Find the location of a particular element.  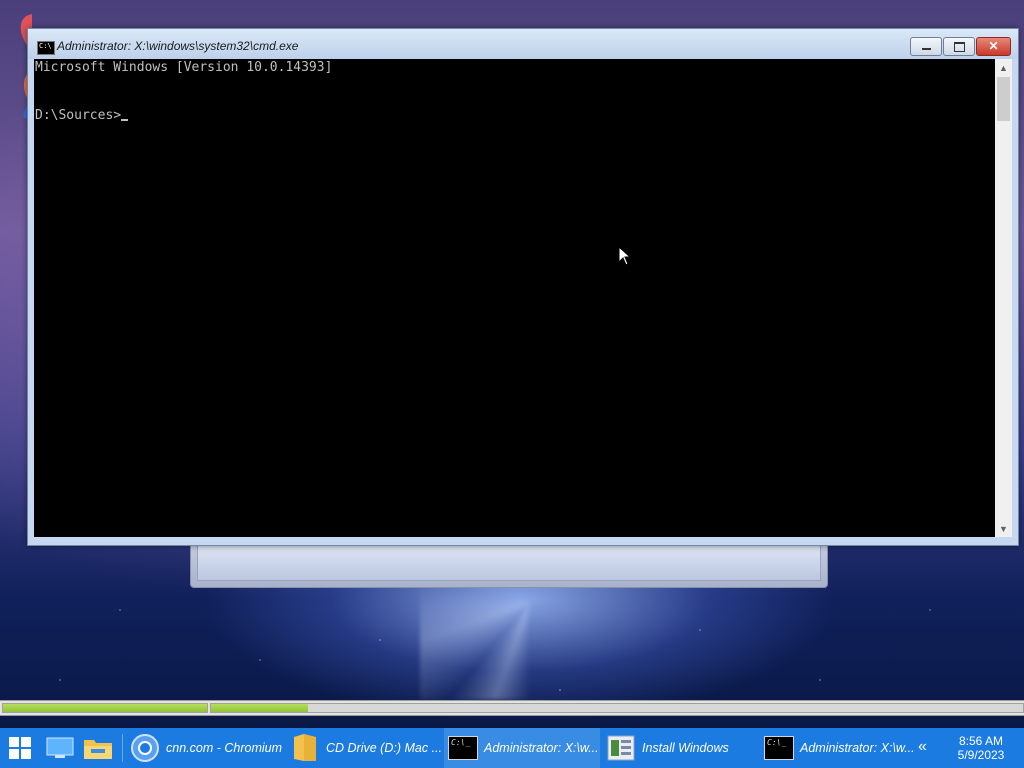

scroll-down-button: ▼ is located at coordinates (1003, 528).